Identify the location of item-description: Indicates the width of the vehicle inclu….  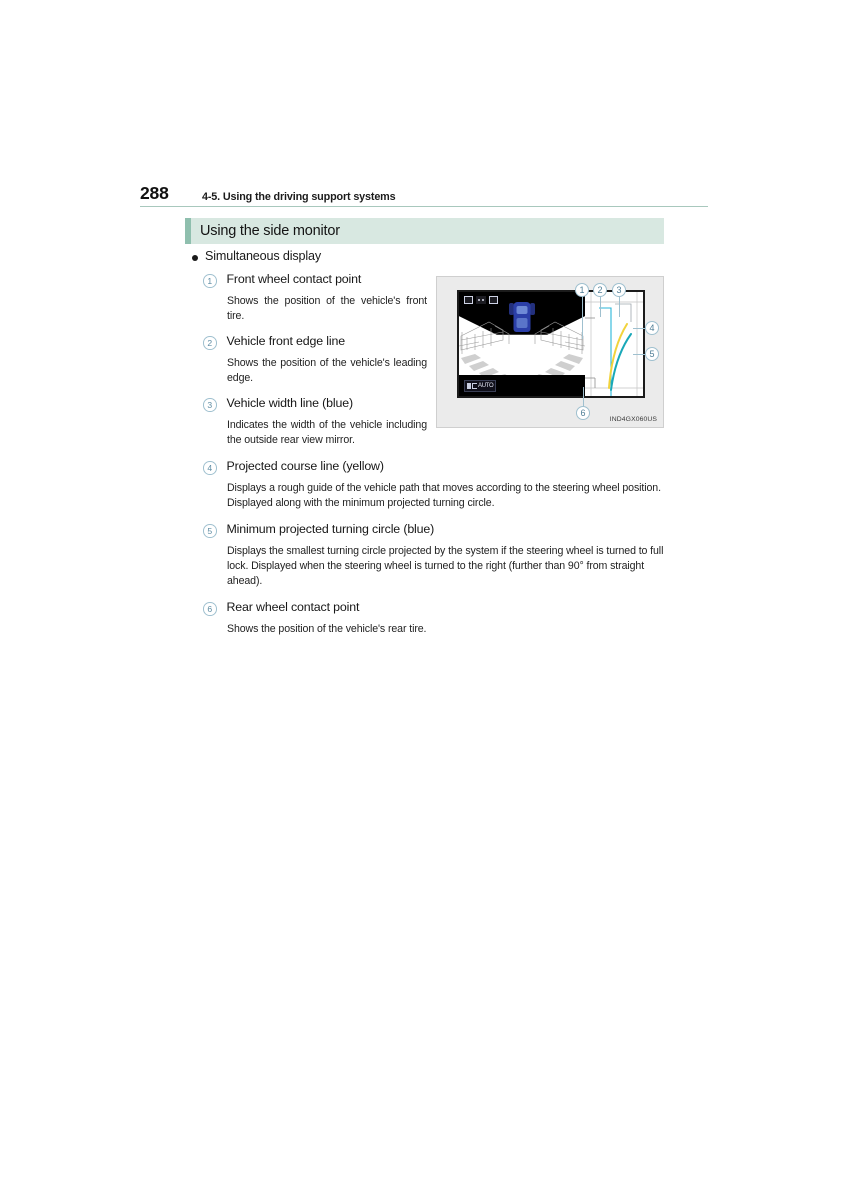
(327, 433).